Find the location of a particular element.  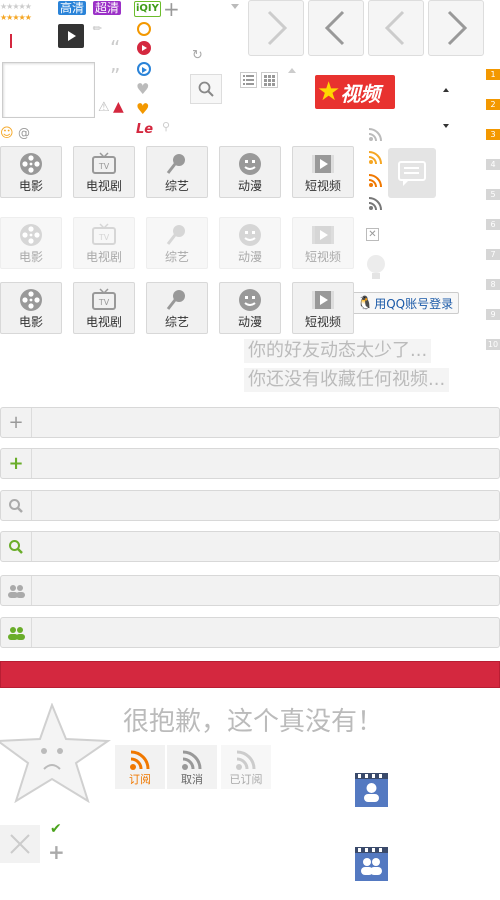

prev-arrow-dark is located at coordinates (336, 28).